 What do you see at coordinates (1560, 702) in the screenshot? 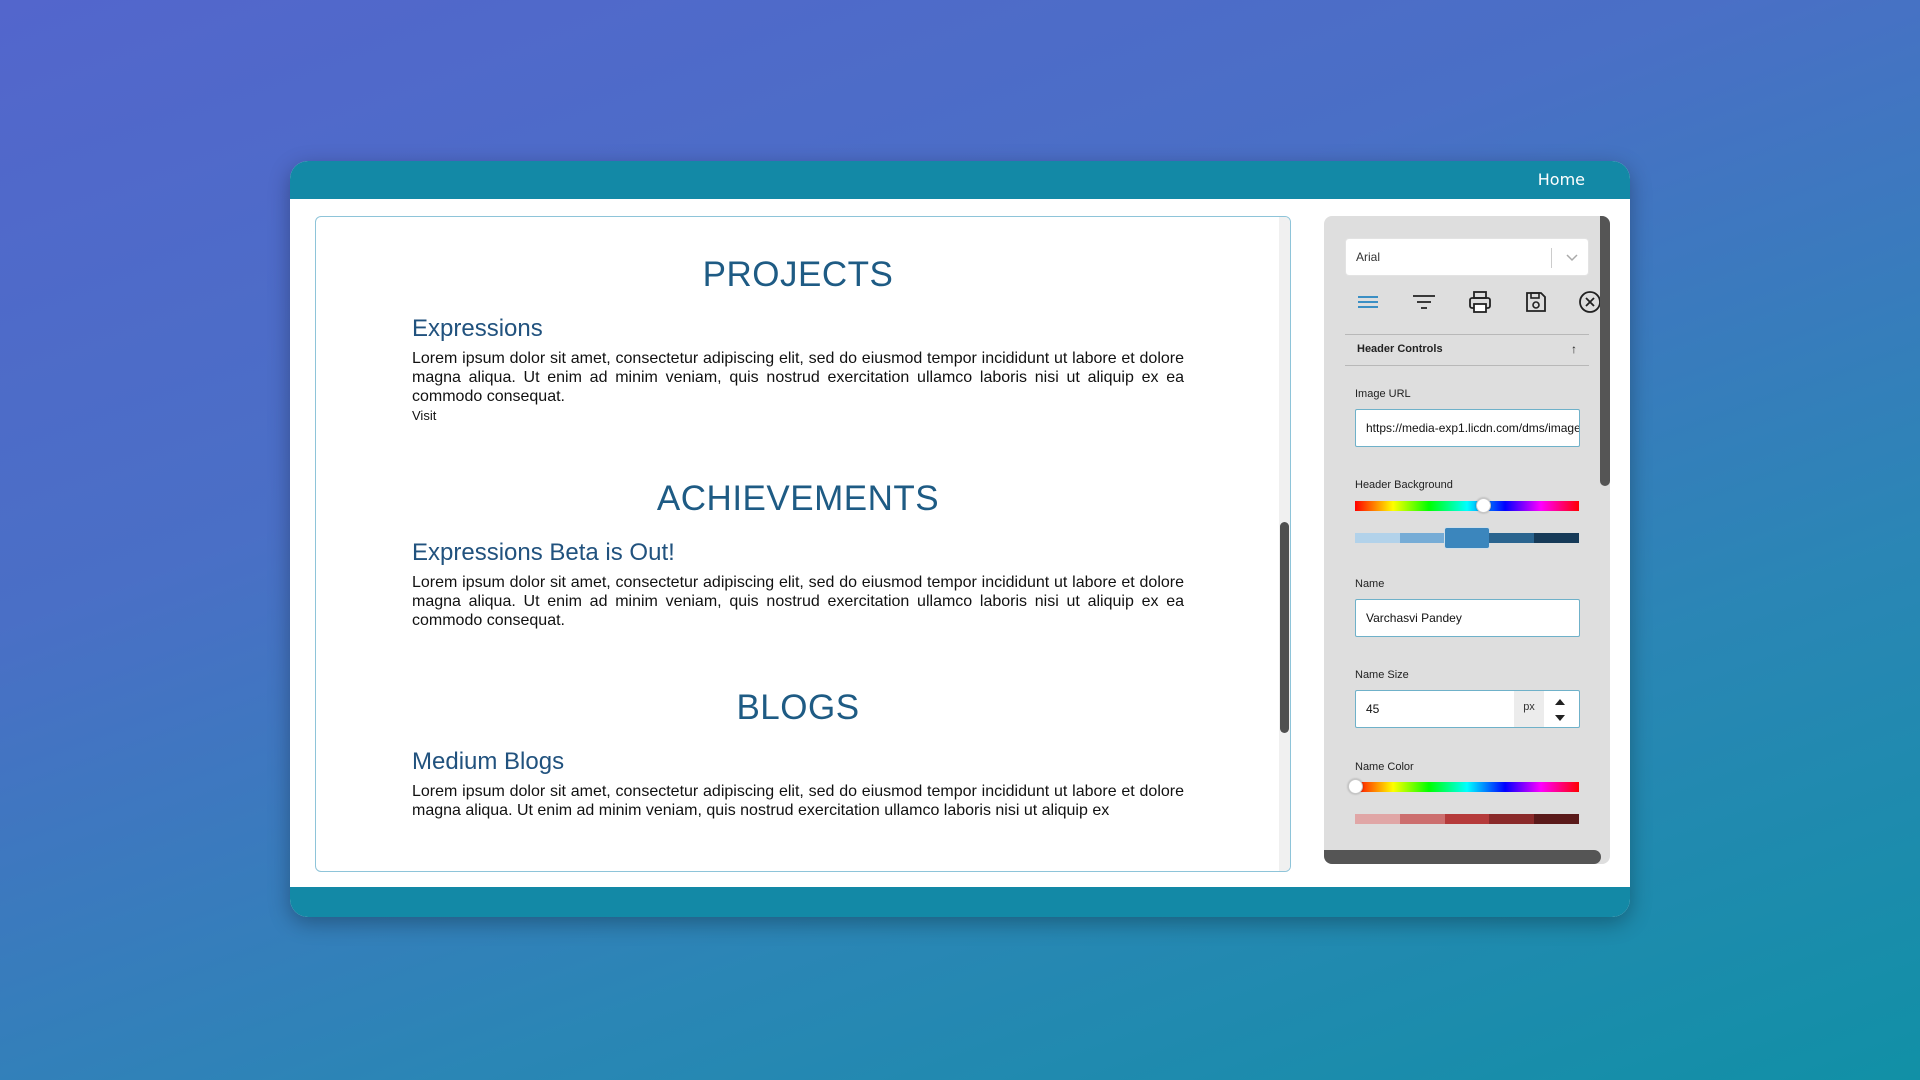
I see `increment-icon` at bounding box center [1560, 702].